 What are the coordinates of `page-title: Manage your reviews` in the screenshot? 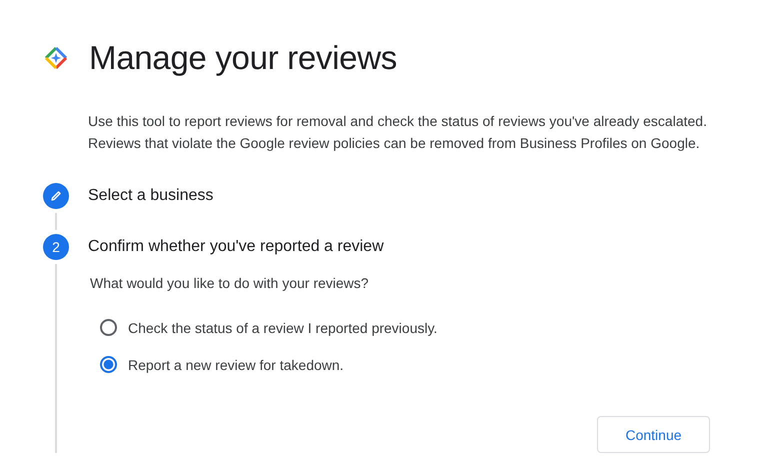 It's located at (243, 58).